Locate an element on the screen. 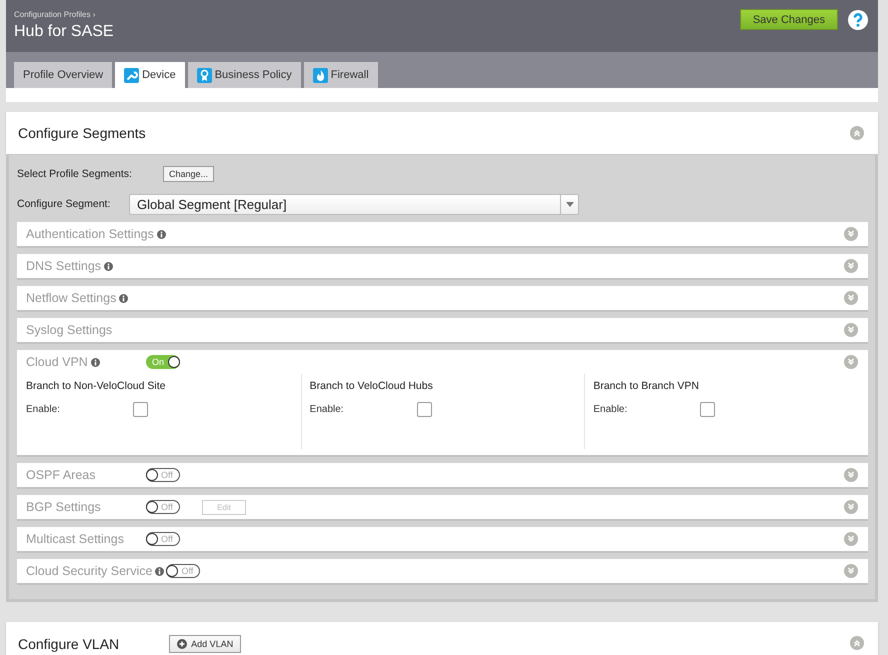 Image resolution: width=888 pixels, height=655 pixels. section-title: OSPF Areas is located at coordinates (61, 475).